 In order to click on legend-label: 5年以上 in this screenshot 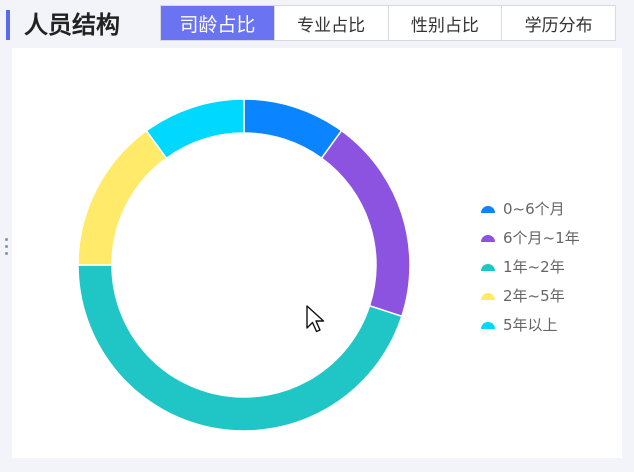, I will do `click(530, 325)`.